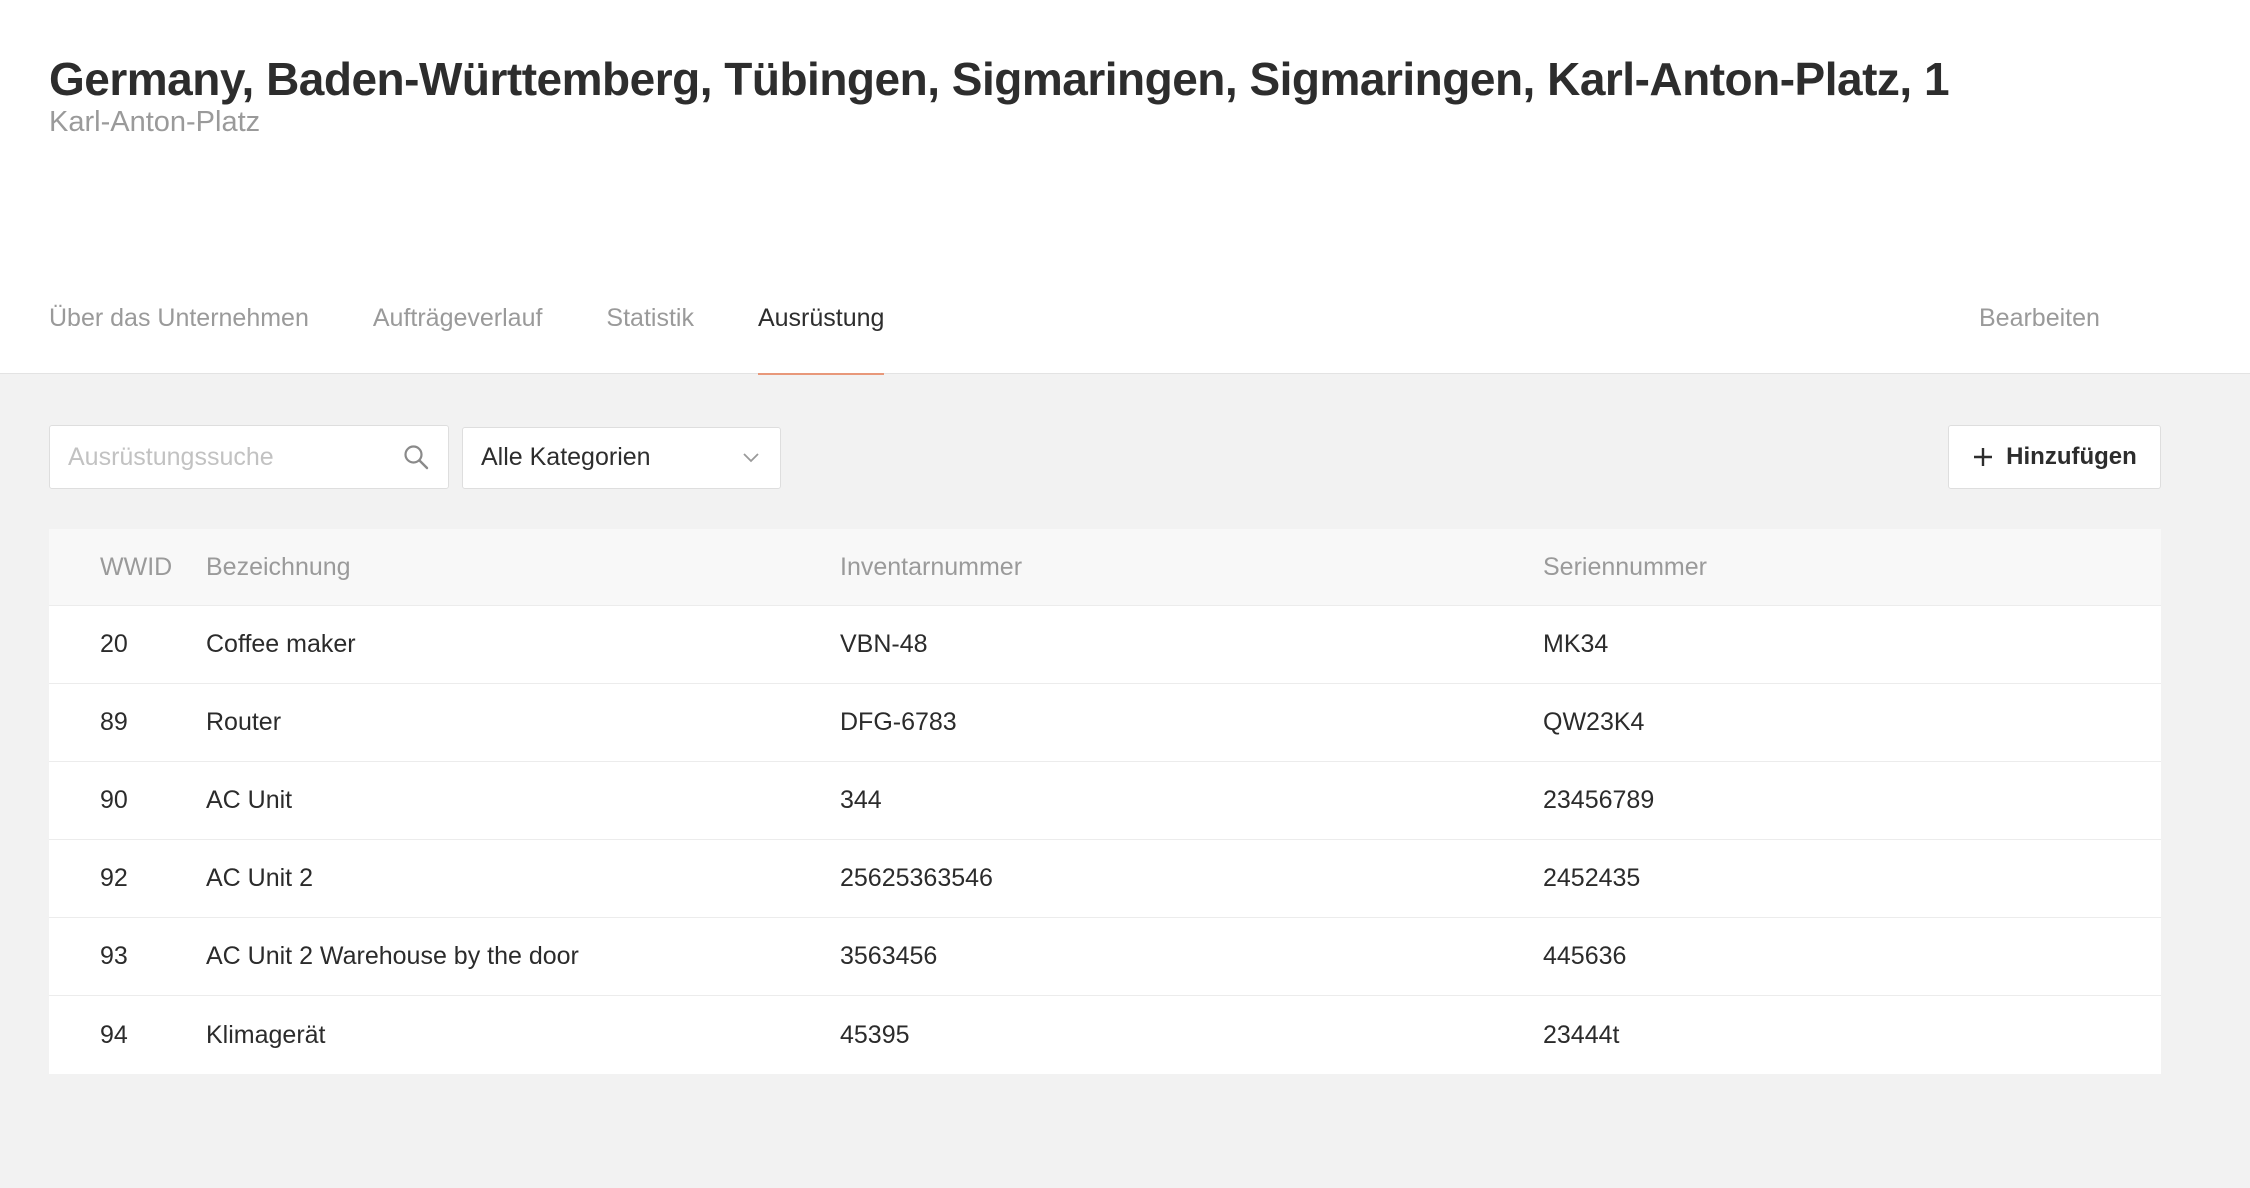  What do you see at coordinates (266, 1034) in the screenshot?
I see `cell-name: Klimagerät` at bounding box center [266, 1034].